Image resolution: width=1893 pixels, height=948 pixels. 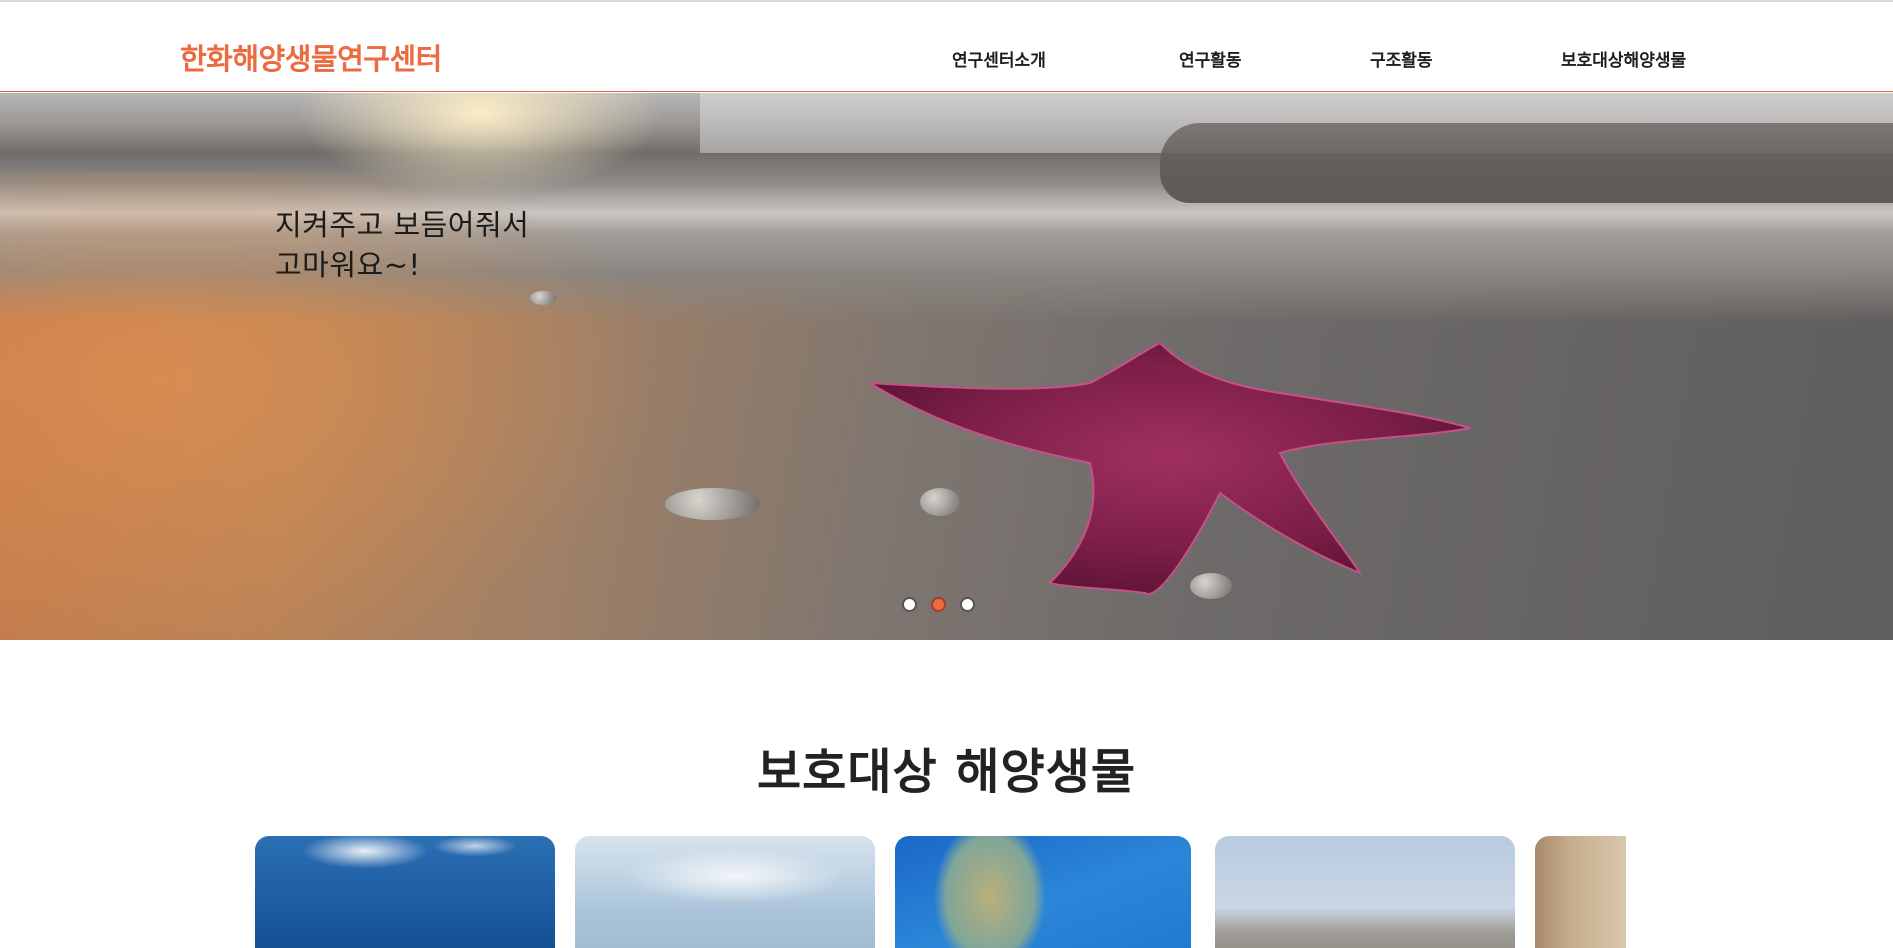 What do you see at coordinates (1170, 469) in the screenshot?
I see `starfish-image` at bounding box center [1170, 469].